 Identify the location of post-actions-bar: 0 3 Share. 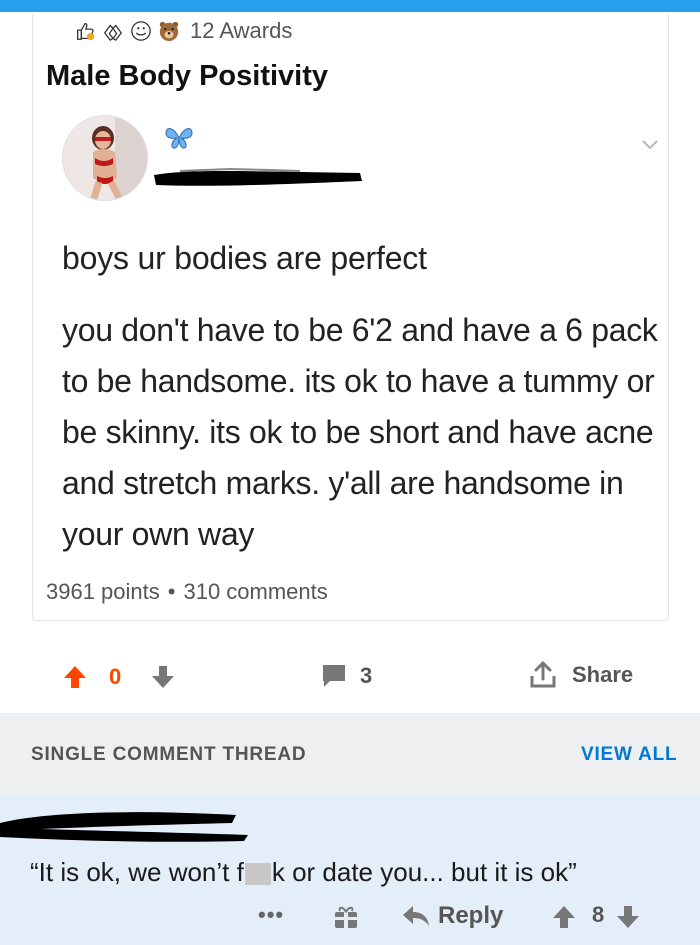
(350, 678).